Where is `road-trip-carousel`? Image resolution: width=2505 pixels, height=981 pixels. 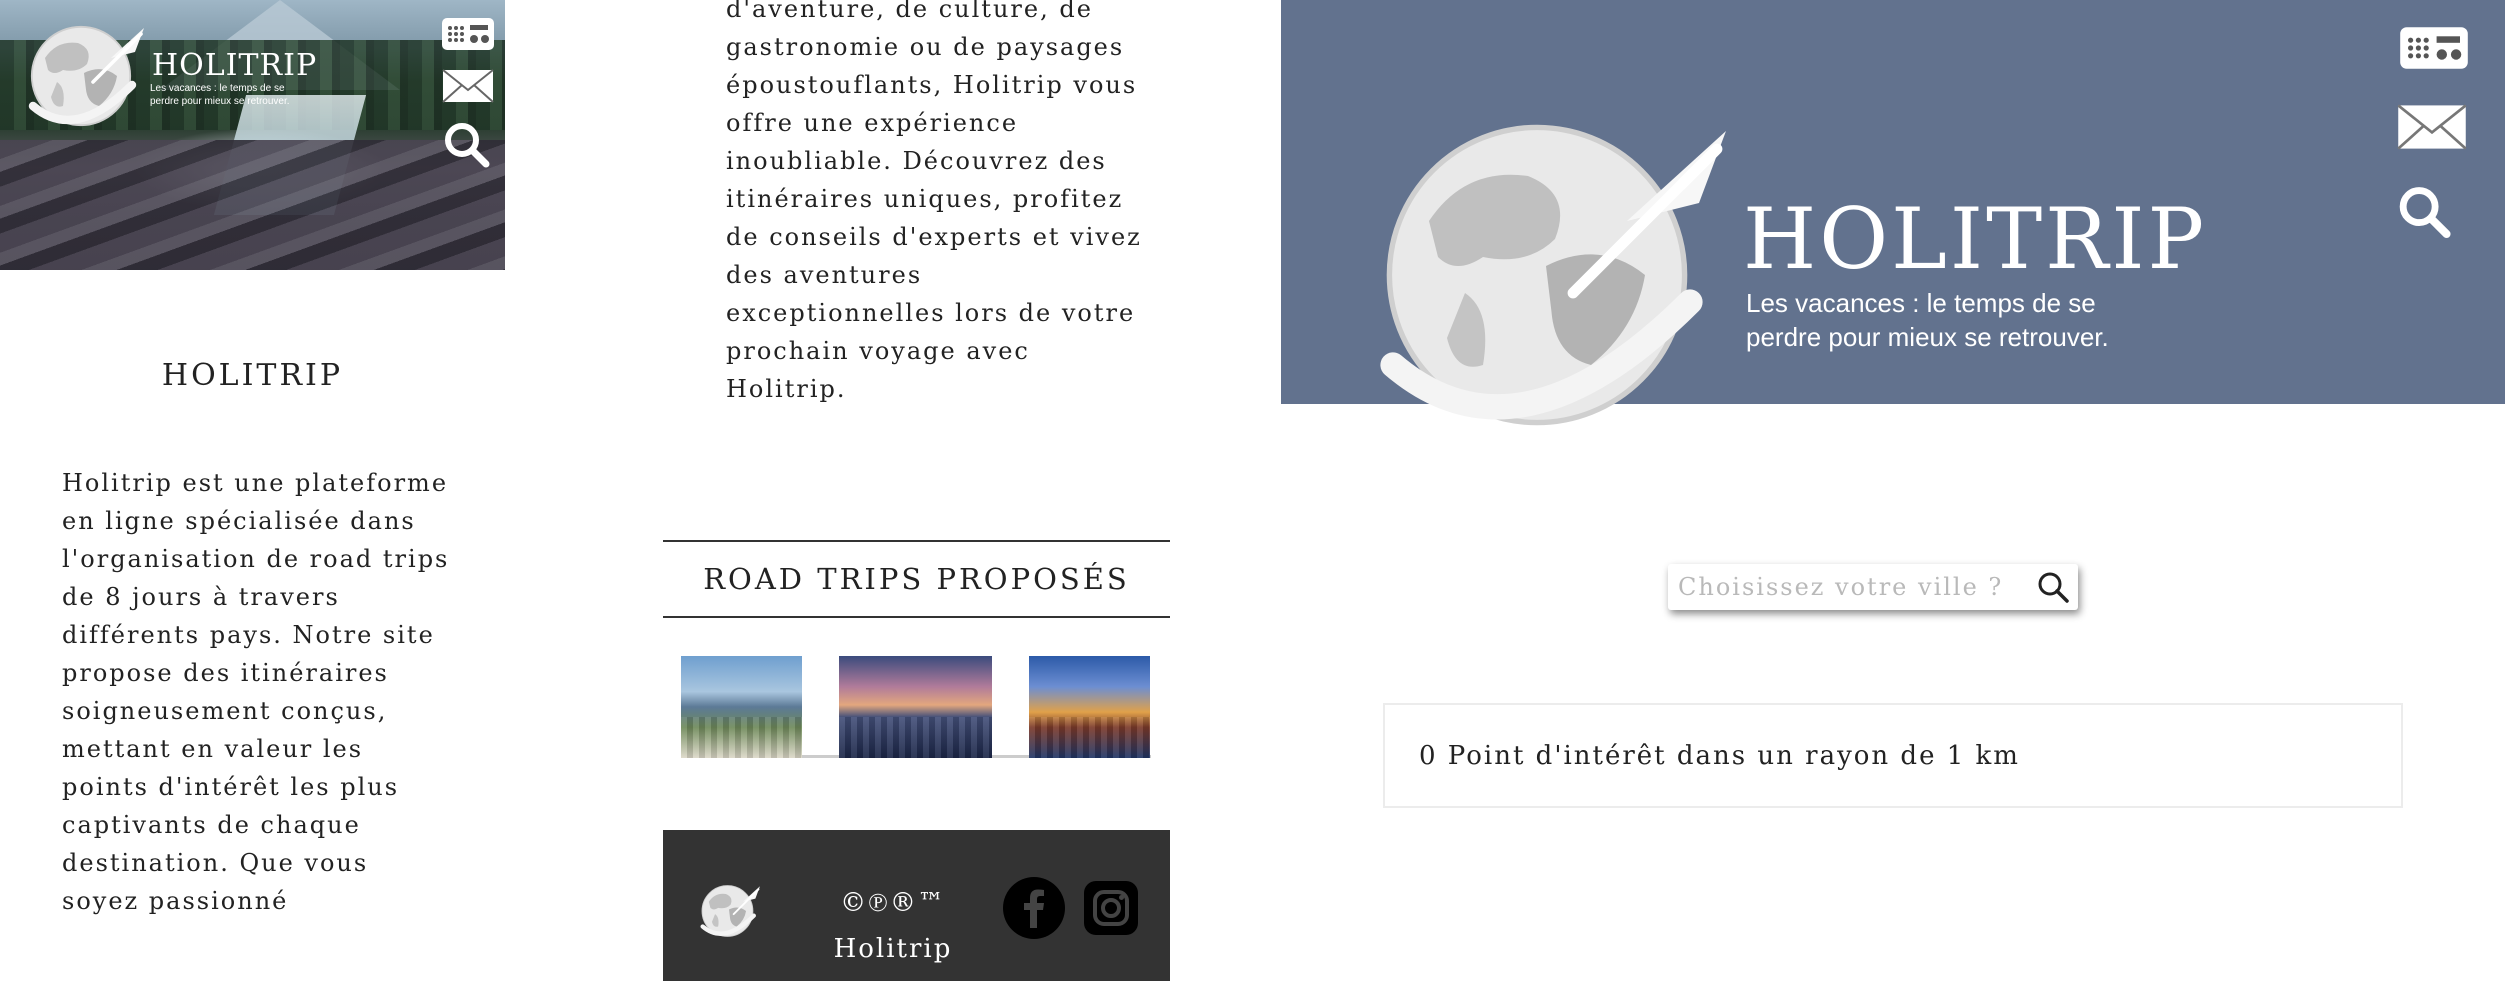
road-trip-carousel is located at coordinates (916, 707).